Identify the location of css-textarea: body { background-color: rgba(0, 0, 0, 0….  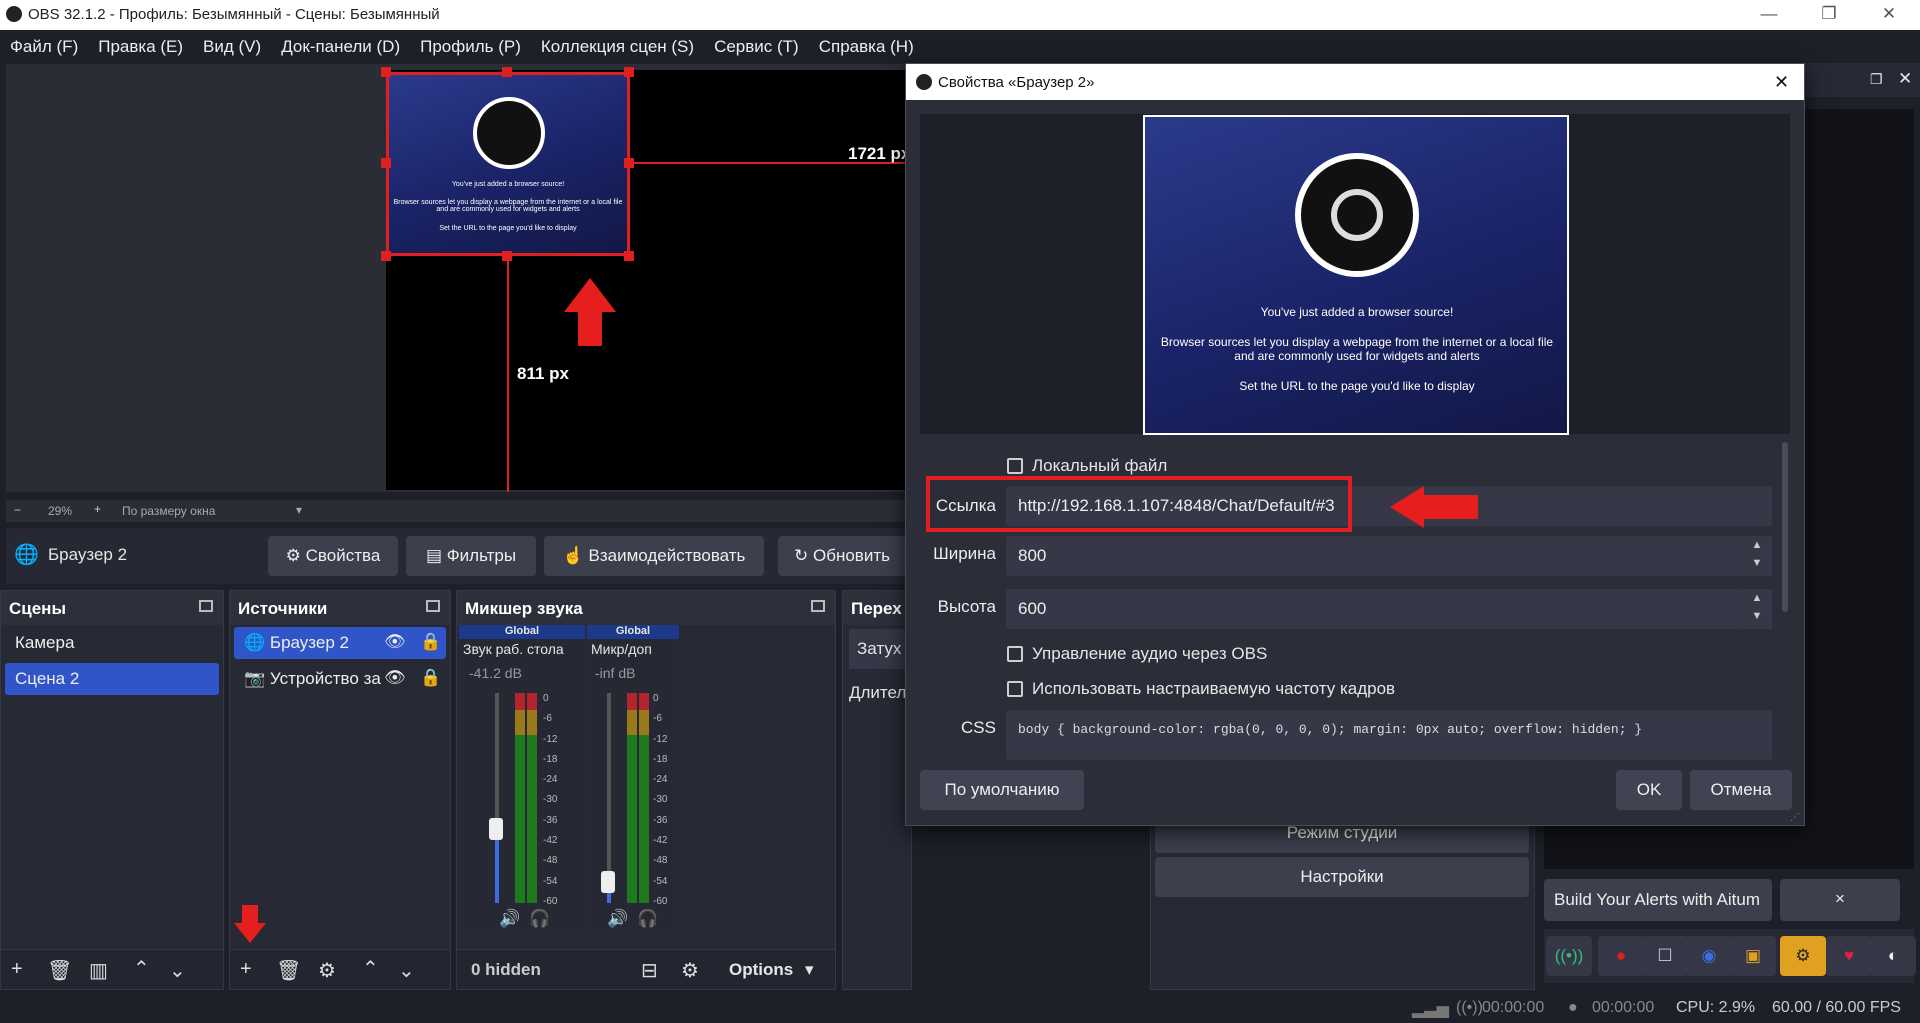
(1389, 735).